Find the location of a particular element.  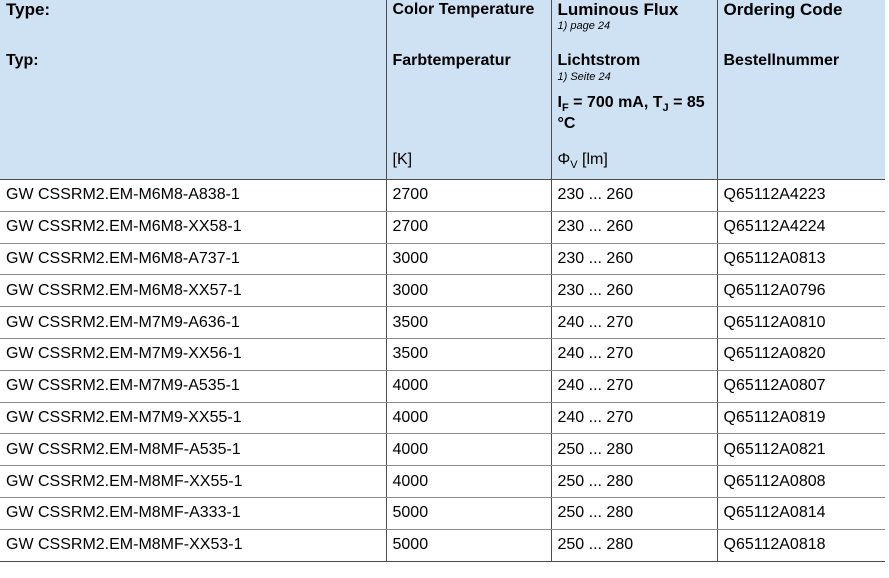

cell-ordering-code: Q65112A0814 is located at coordinates (800, 513).